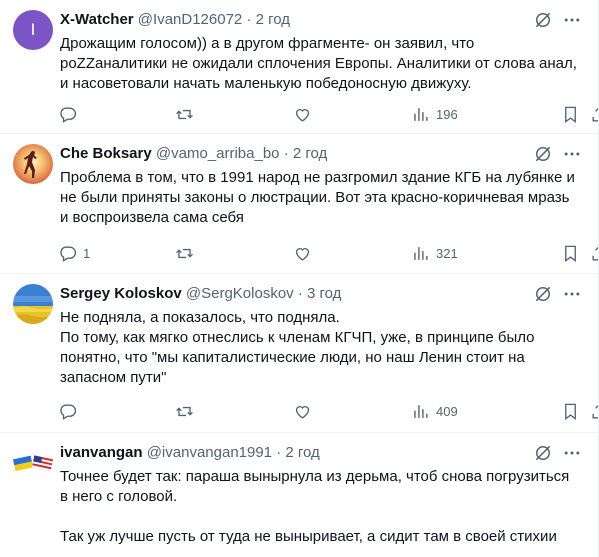 This screenshot has width=599, height=557. I want to click on tweet-header: ivanvangan @ivanvangan1991 · 2 год, so click(190, 453).